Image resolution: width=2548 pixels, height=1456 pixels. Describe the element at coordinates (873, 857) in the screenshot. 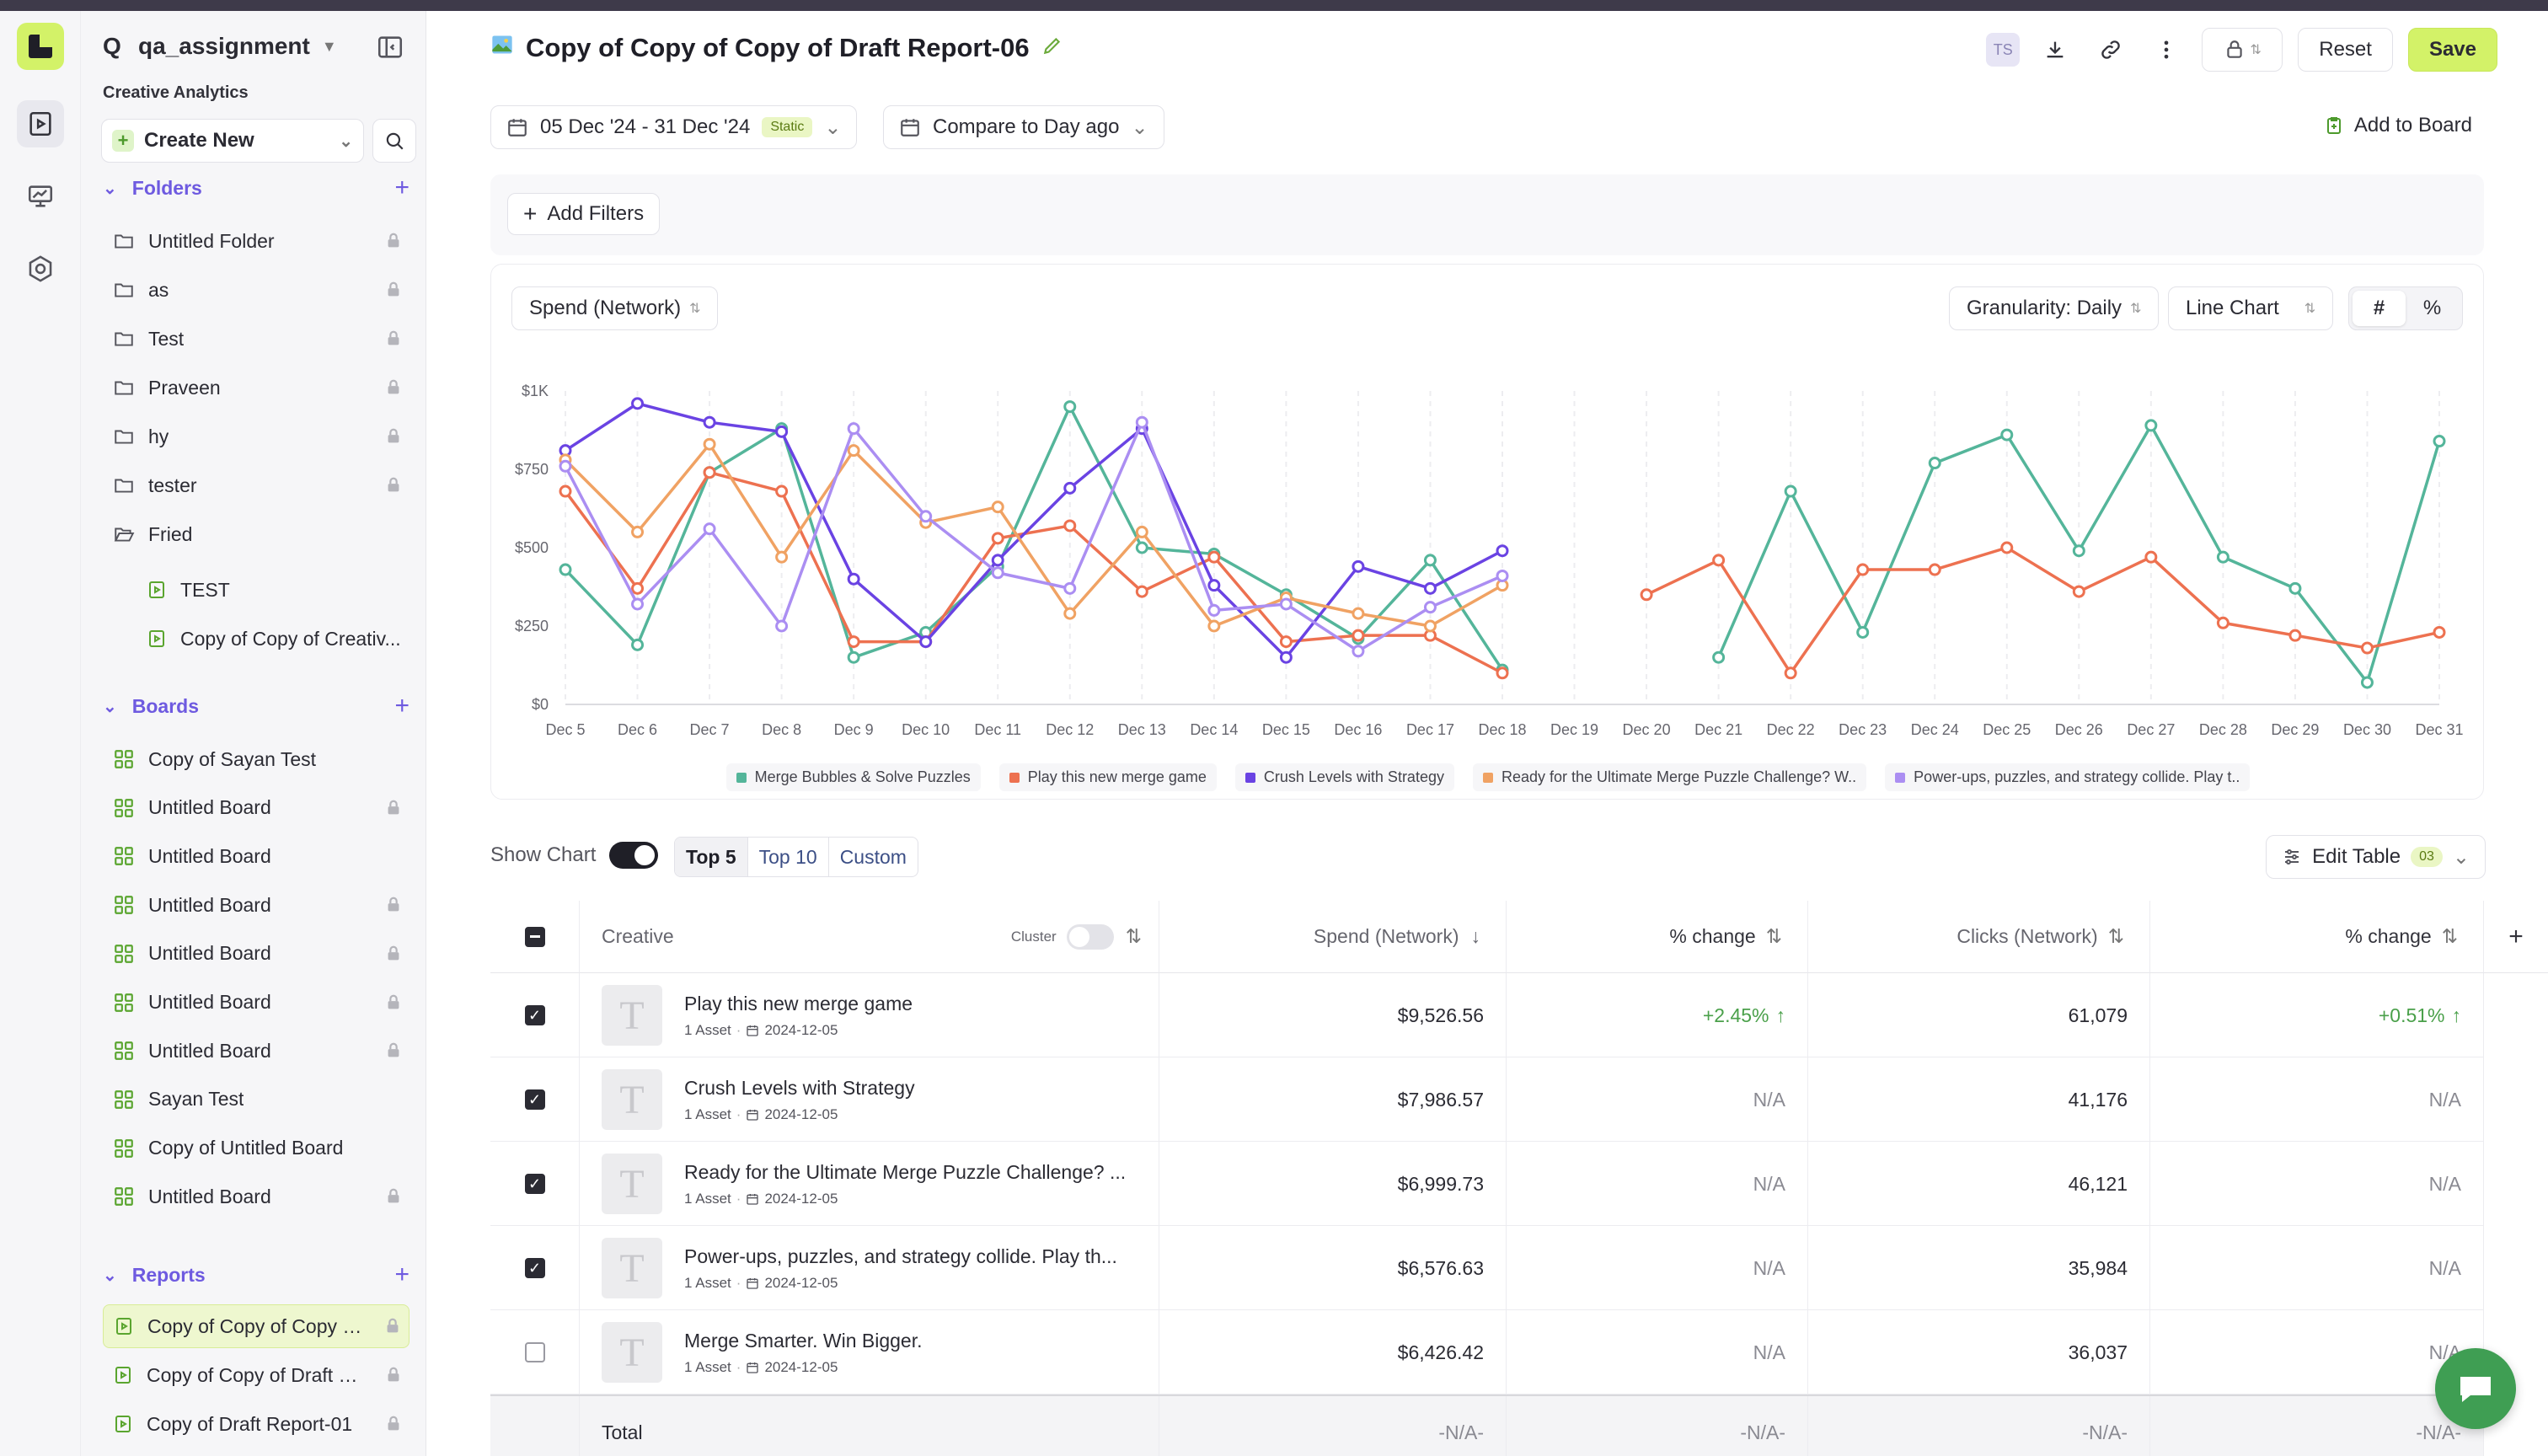

I see `custom-button: Custom` at that location.